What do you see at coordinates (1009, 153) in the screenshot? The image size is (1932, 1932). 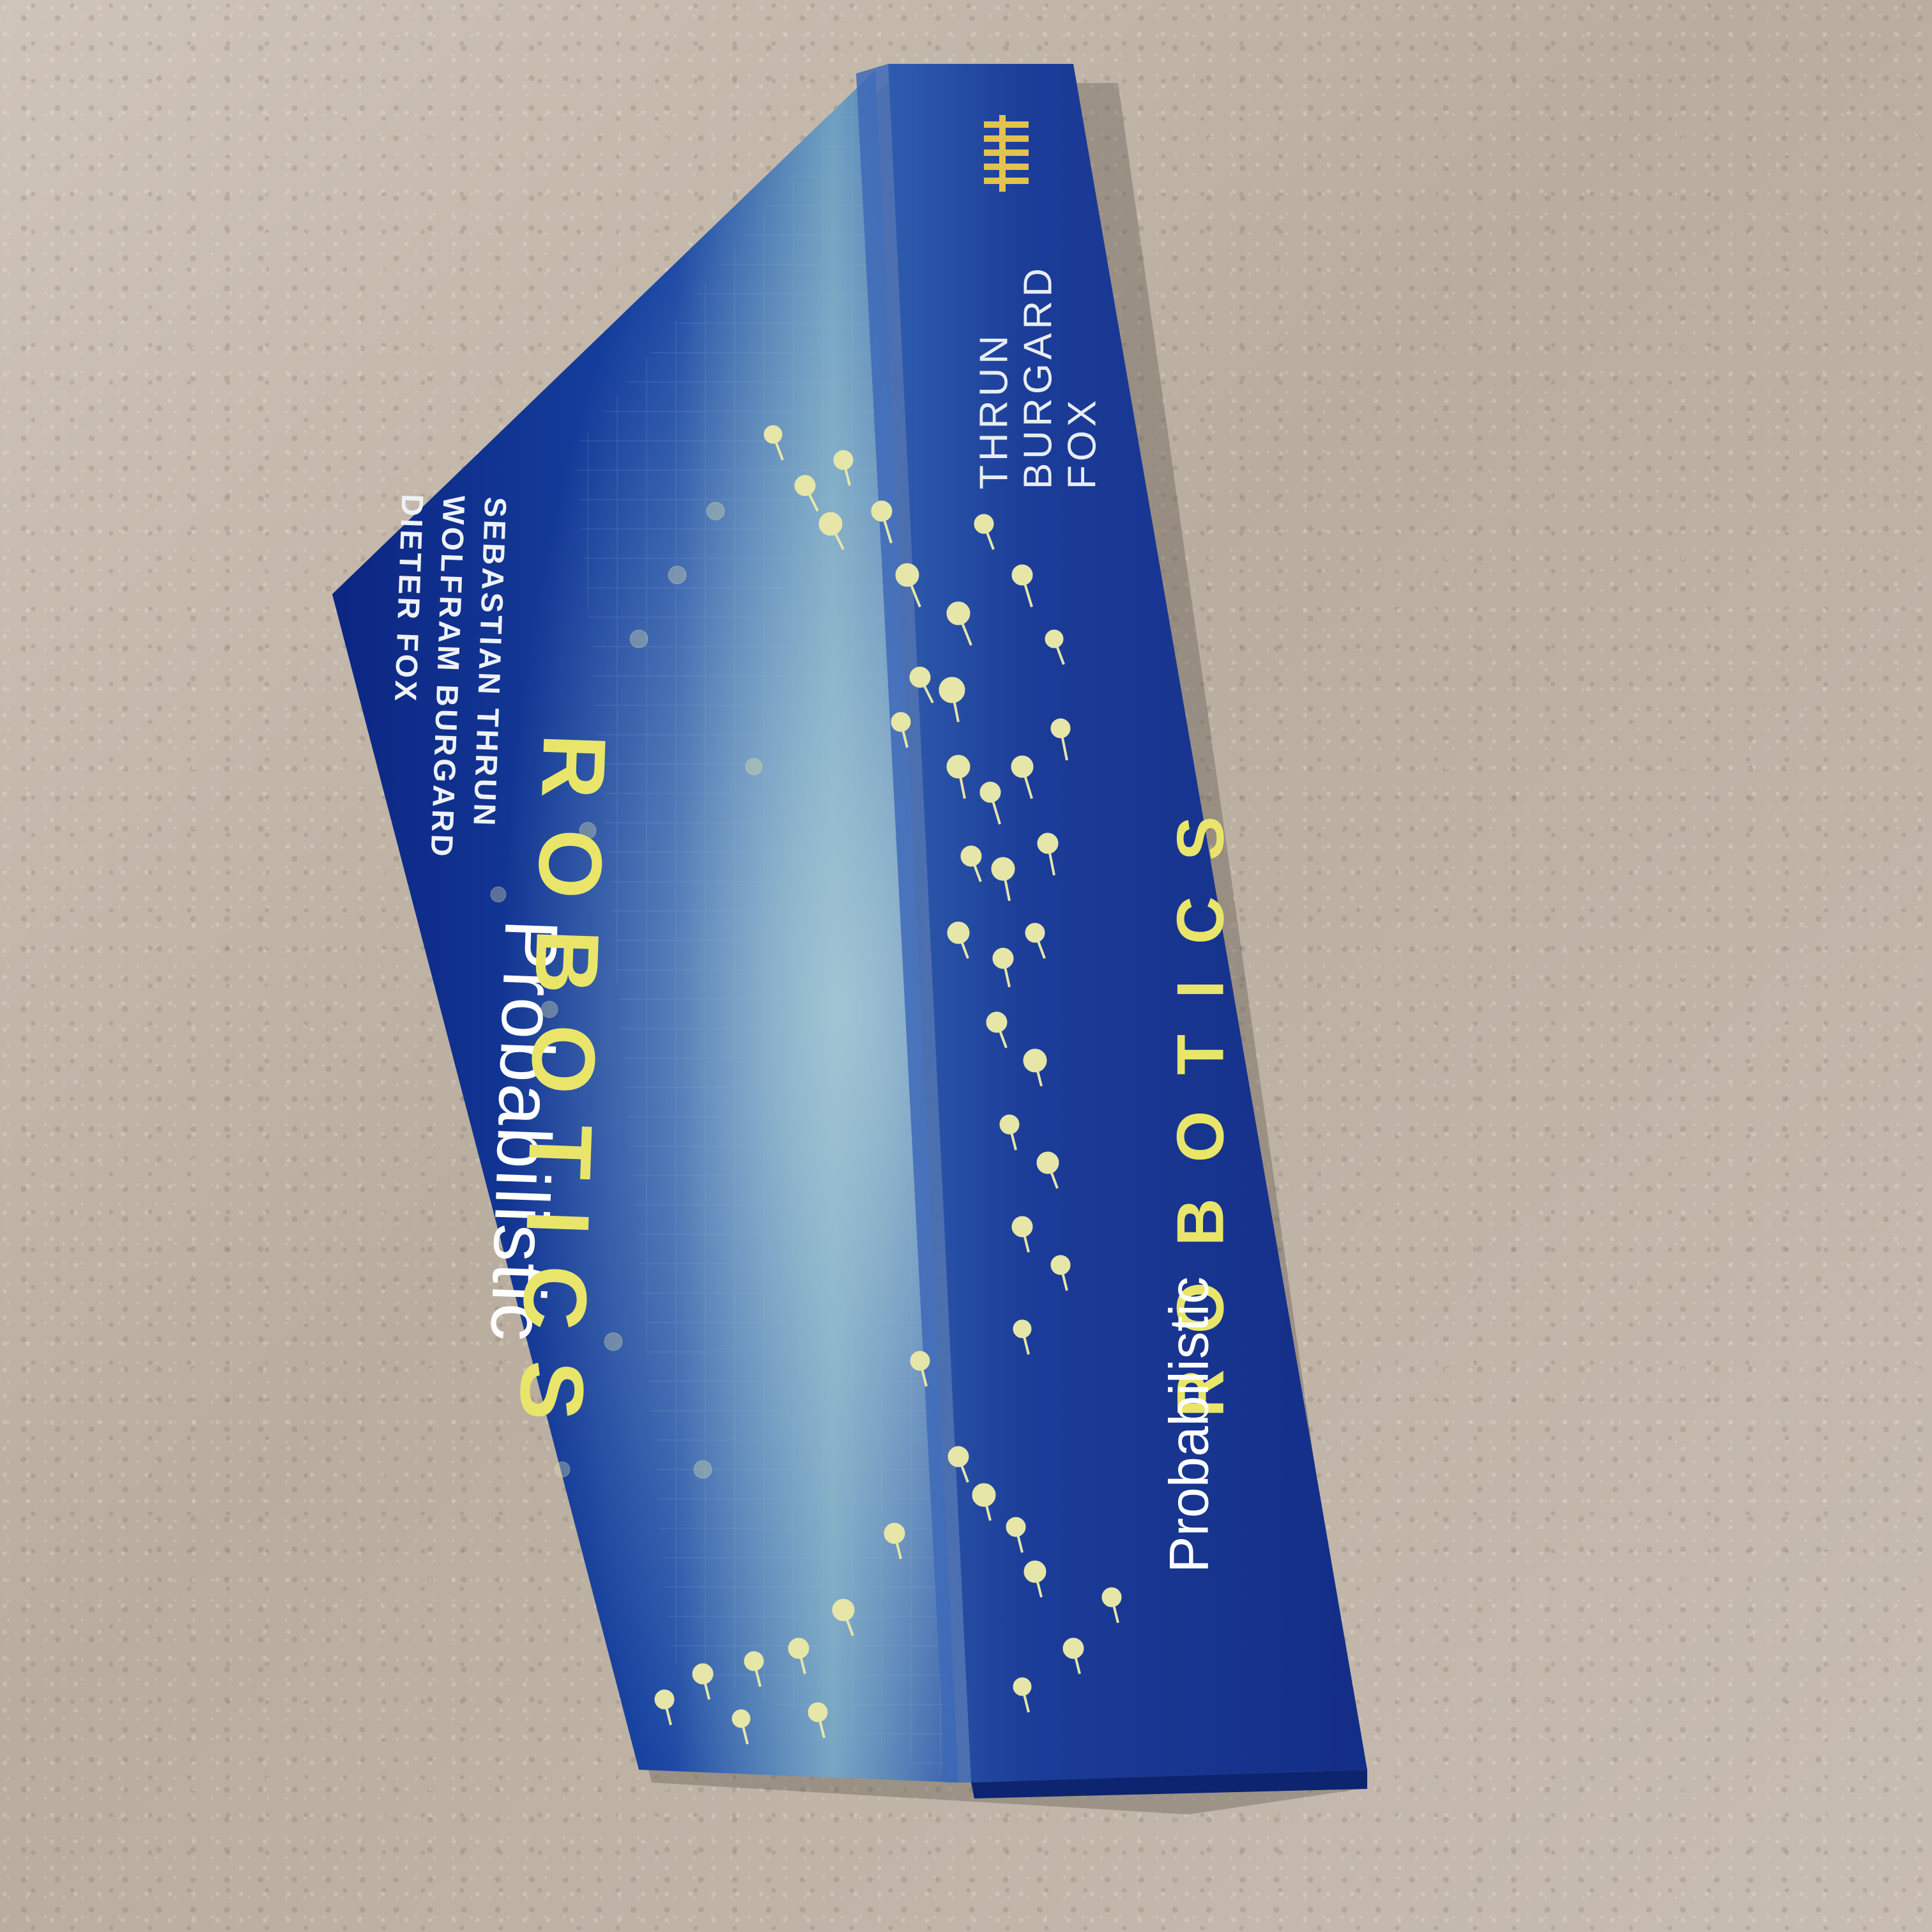 I see `mit-press-logo` at bounding box center [1009, 153].